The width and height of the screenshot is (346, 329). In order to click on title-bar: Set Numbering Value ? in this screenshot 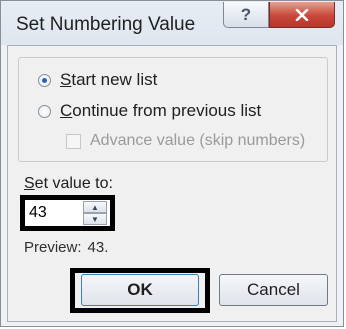, I will do `click(172, 23)`.